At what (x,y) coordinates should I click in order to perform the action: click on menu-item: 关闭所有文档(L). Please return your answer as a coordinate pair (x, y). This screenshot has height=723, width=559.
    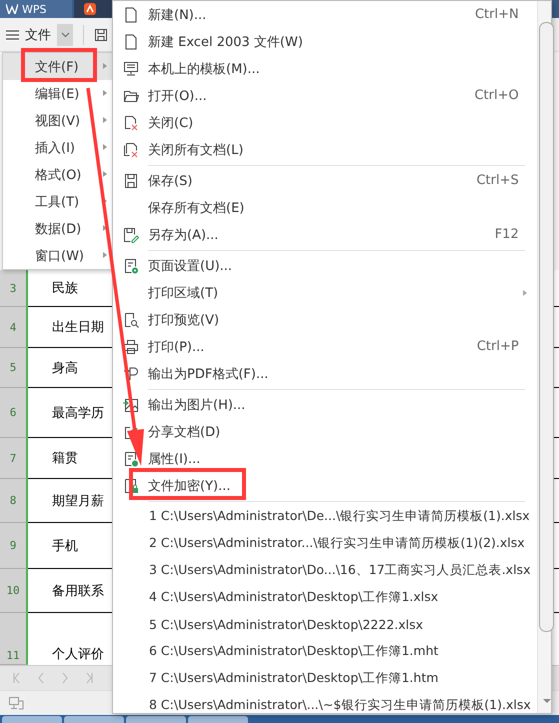
    Looking at the image, I should click on (325, 149).